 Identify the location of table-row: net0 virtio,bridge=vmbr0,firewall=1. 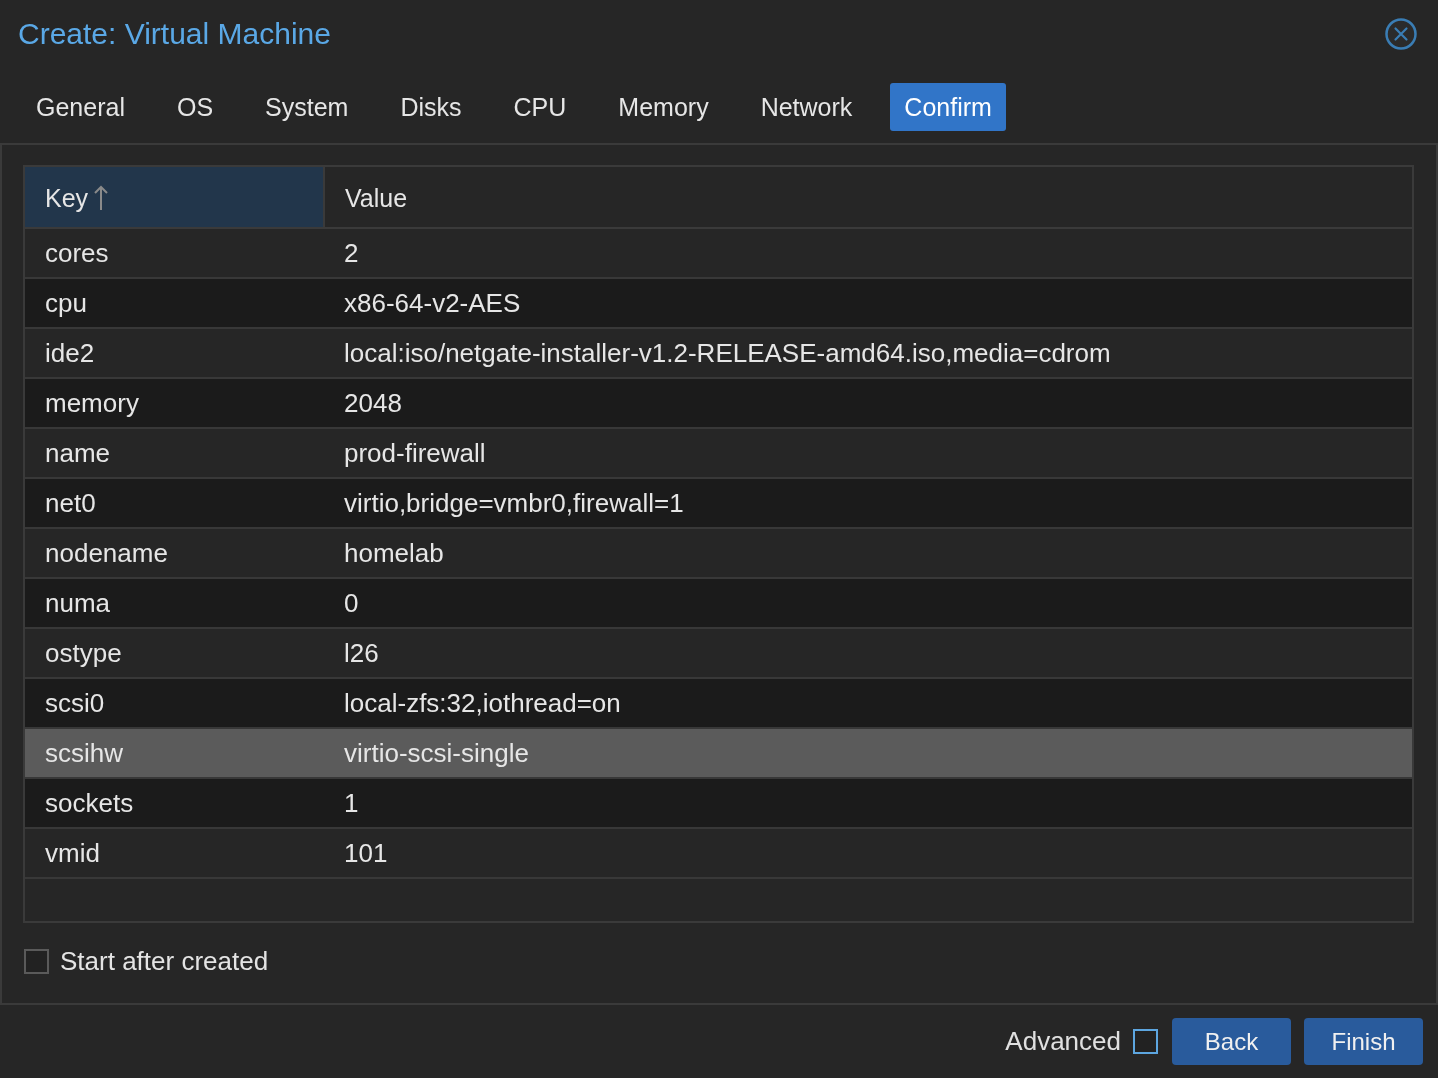
(718, 503).